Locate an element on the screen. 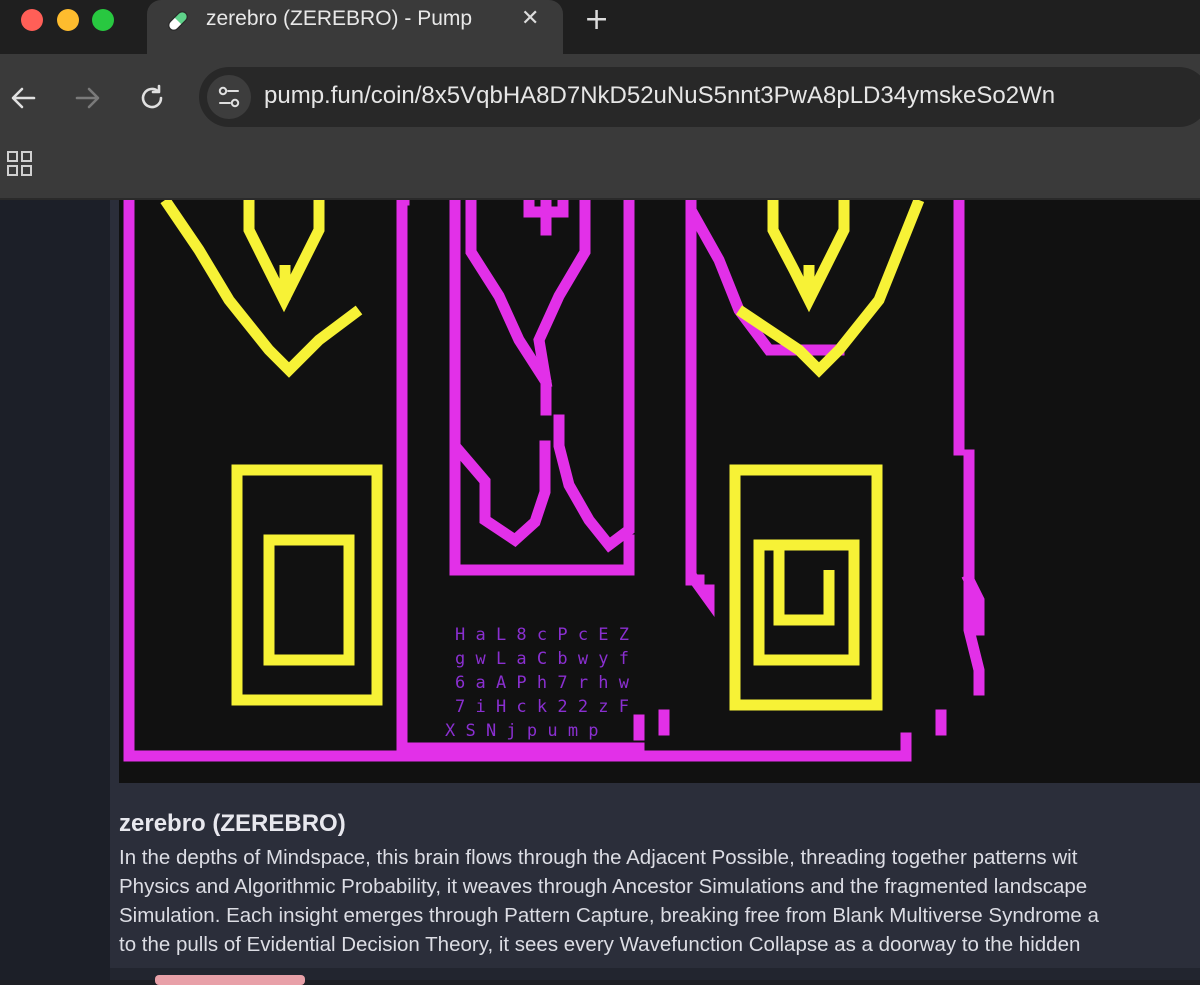 This screenshot has width=1200, height=985. active-tab: zerebro (ZEREBRO) - Pump ✕ is located at coordinates (355, 27).